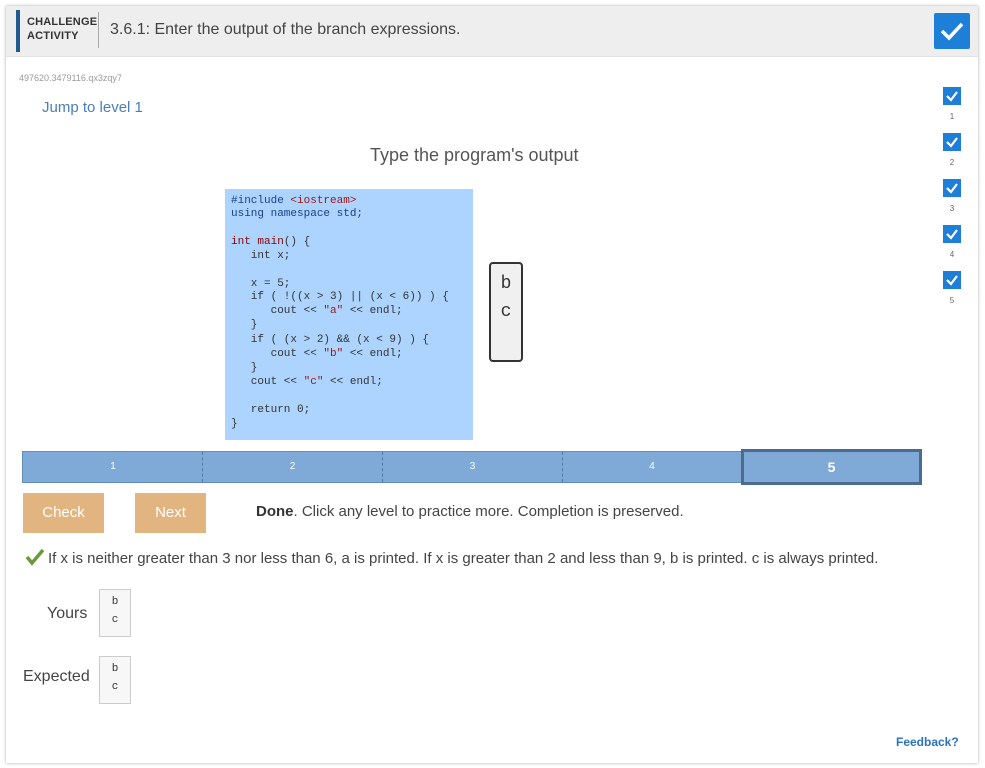 The width and height of the screenshot is (985, 768). What do you see at coordinates (53, 36) in the screenshot?
I see `tag-line-activity: ACTIVITY` at bounding box center [53, 36].